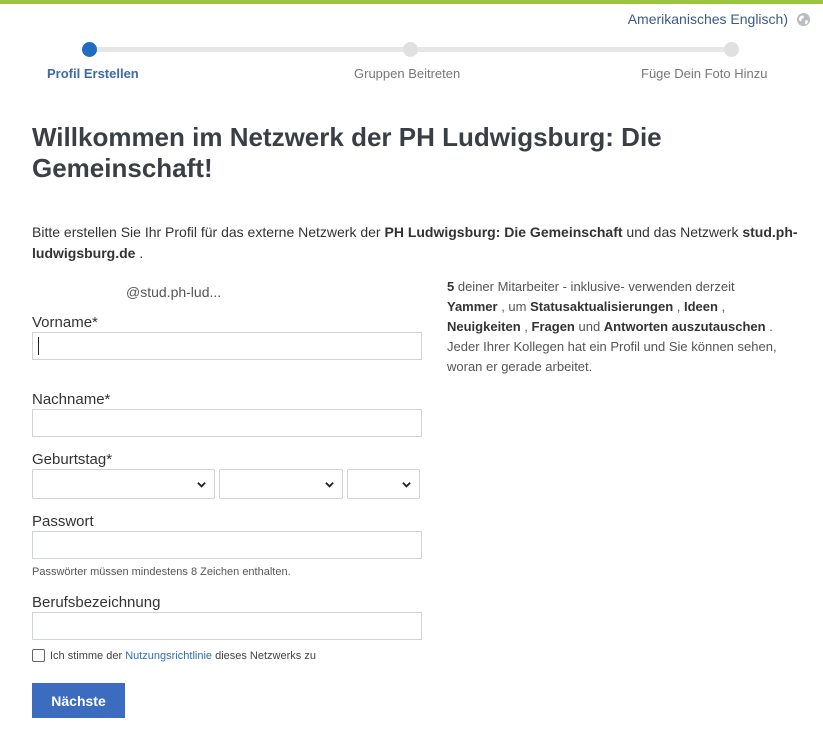 The height and width of the screenshot is (729, 823). Describe the element at coordinates (38, 655) in the screenshot. I see `terms-checkbox` at that location.